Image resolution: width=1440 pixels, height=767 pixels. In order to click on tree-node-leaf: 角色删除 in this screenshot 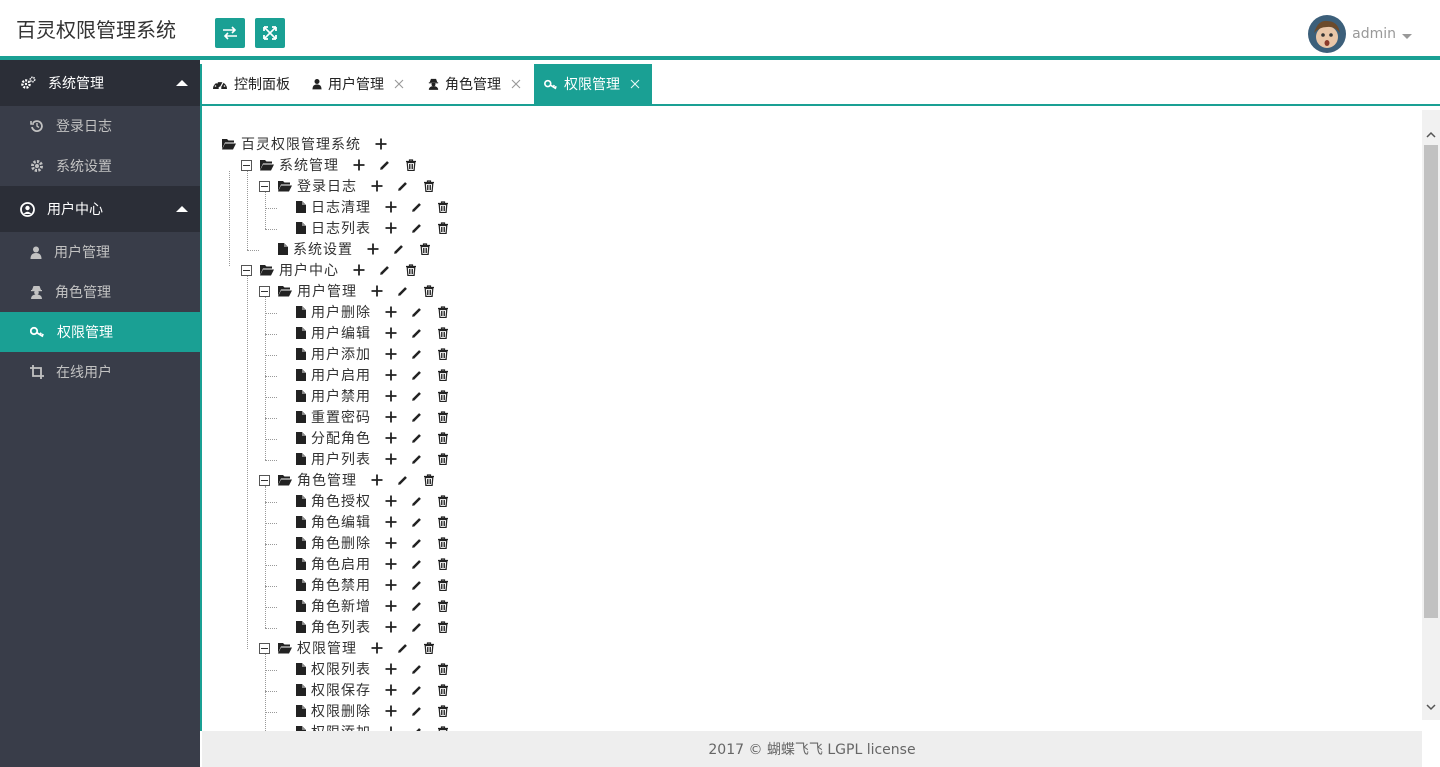, I will do `click(379, 543)`.